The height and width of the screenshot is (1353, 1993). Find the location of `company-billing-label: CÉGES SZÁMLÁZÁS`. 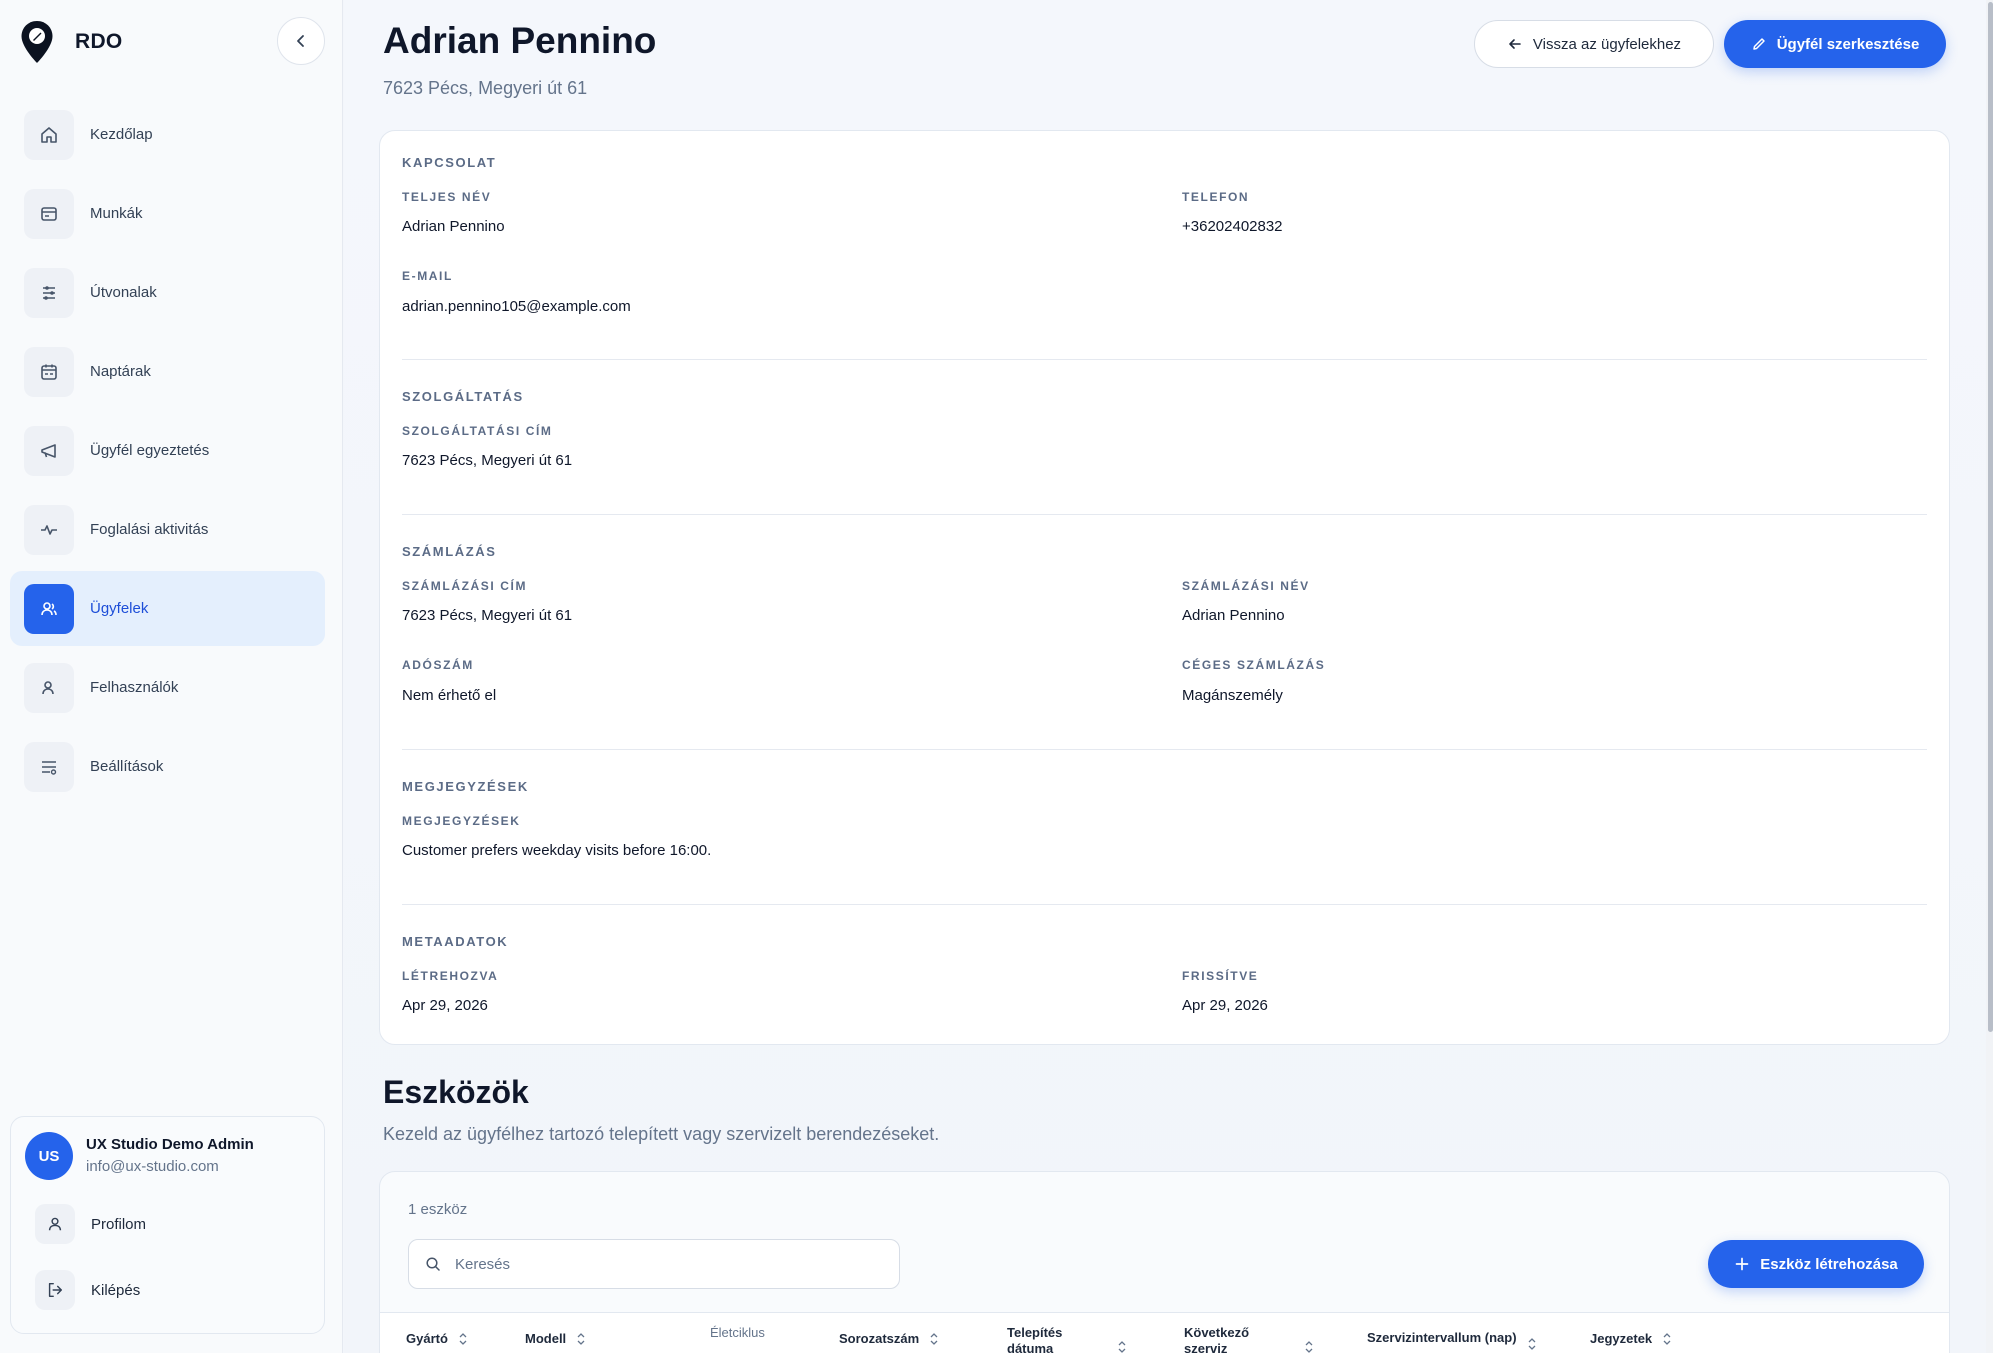

company-billing-label: CÉGES SZÁMLÁZÁS is located at coordinates (1254, 665).